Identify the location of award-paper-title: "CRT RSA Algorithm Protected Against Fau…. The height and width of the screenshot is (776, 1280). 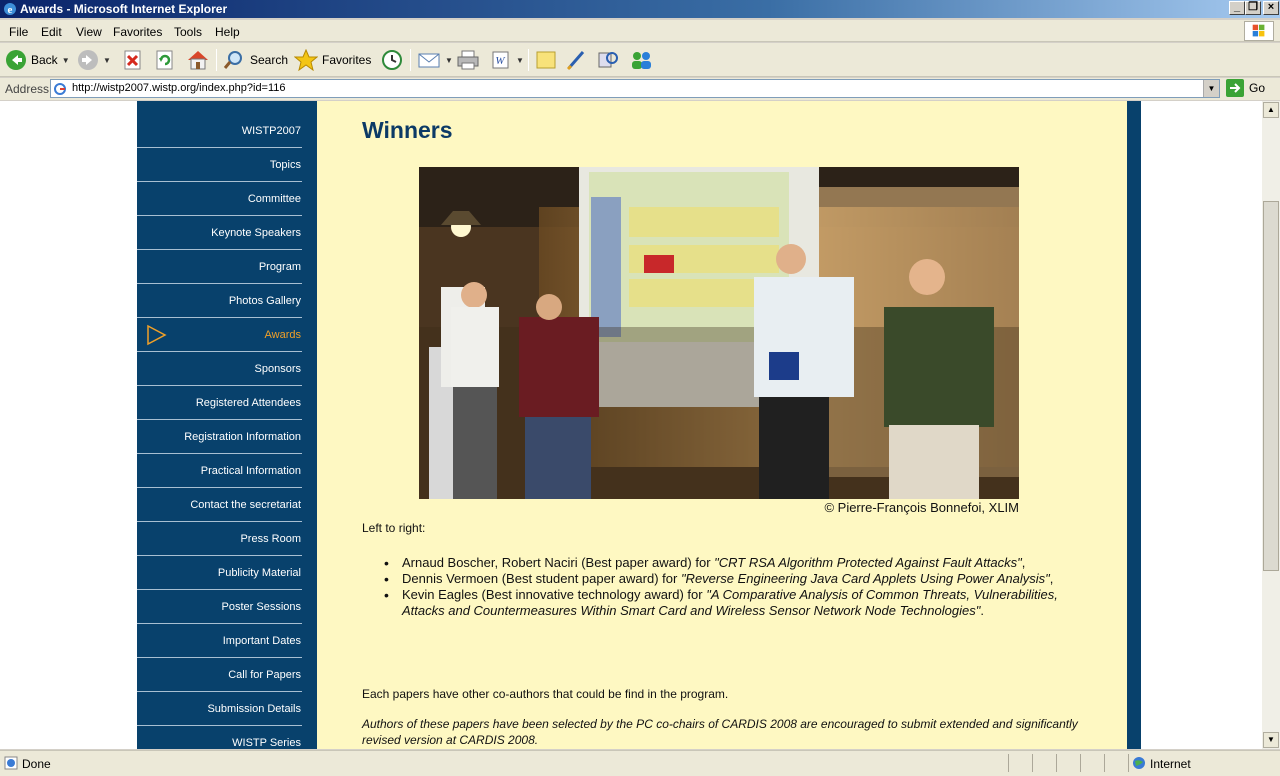
(868, 562).